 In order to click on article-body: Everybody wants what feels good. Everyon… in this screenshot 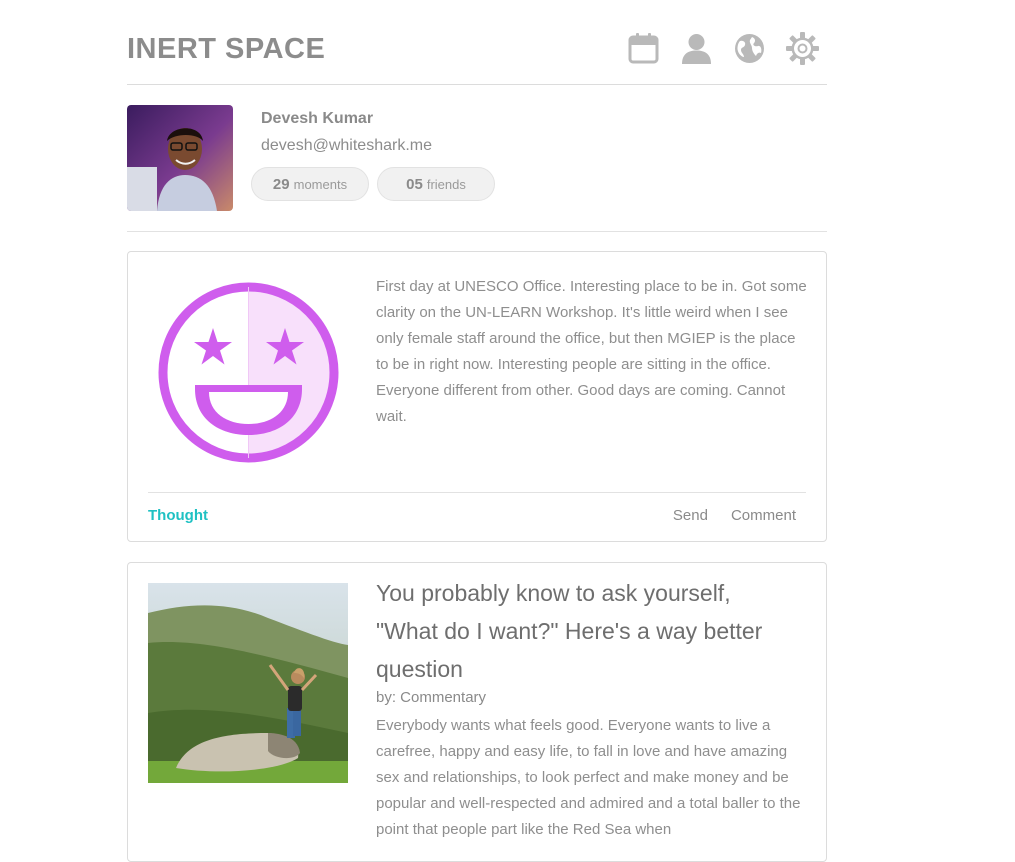, I will do `click(588, 777)`.